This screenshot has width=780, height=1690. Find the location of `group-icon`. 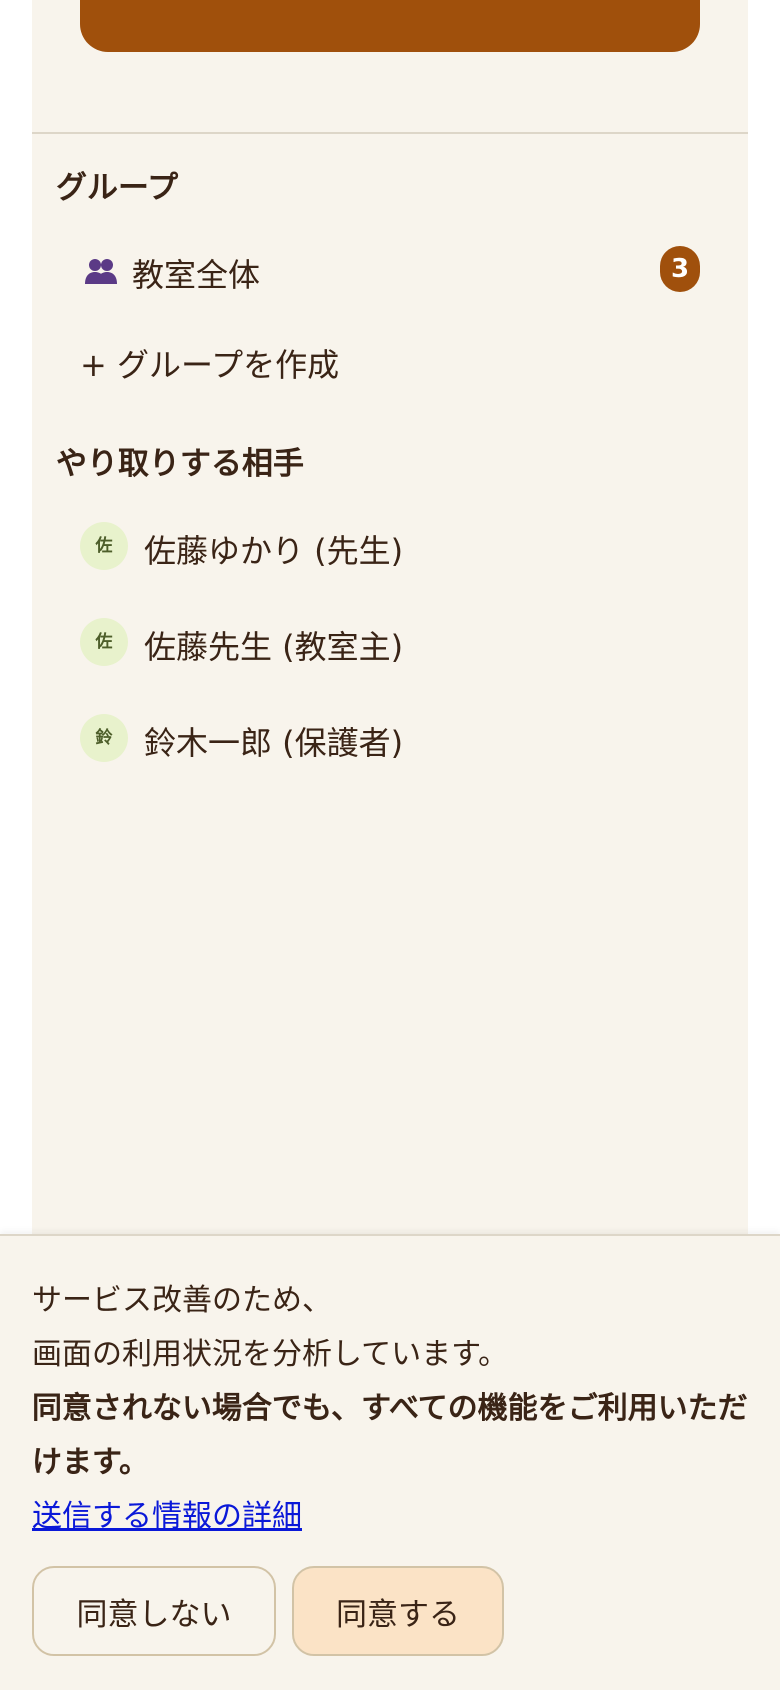

group-icon is located at coordinates (101, 271).